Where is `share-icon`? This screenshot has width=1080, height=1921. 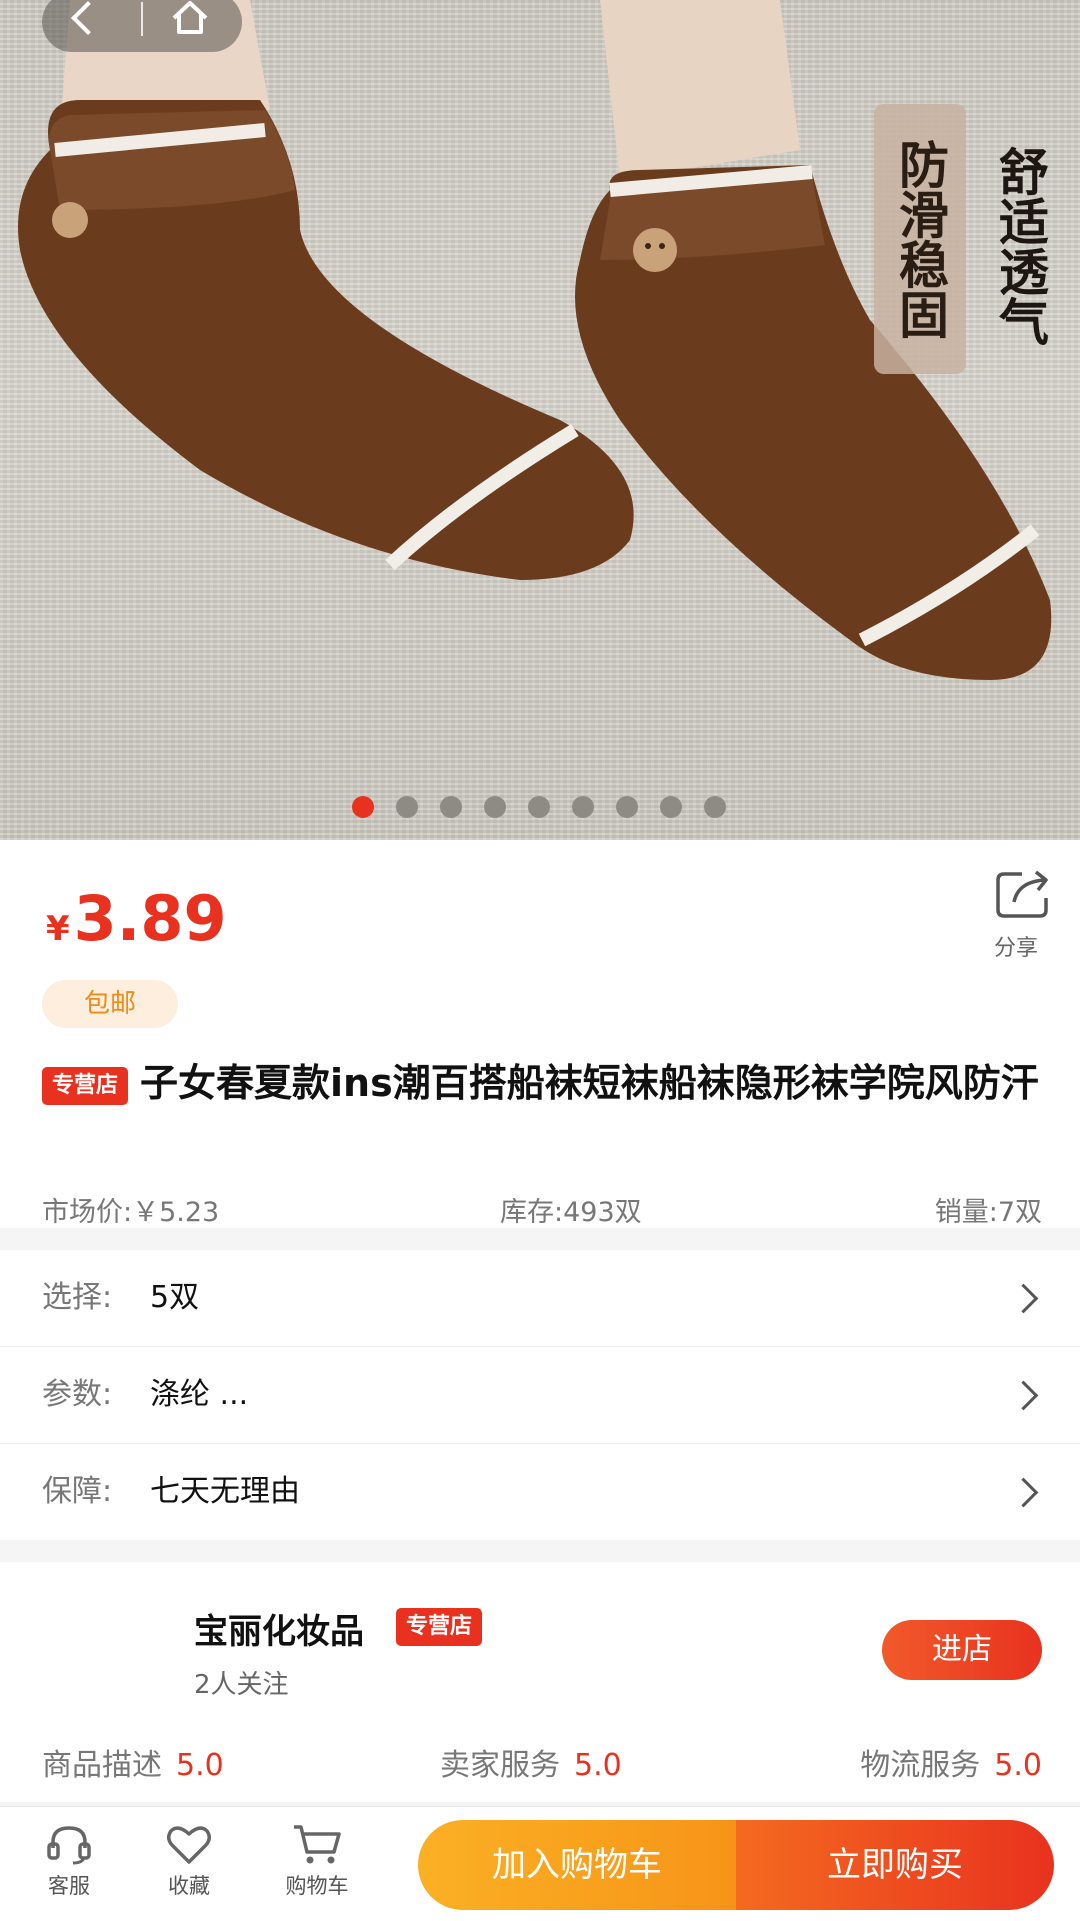 share-icon is located at coordinates (1022, 894).